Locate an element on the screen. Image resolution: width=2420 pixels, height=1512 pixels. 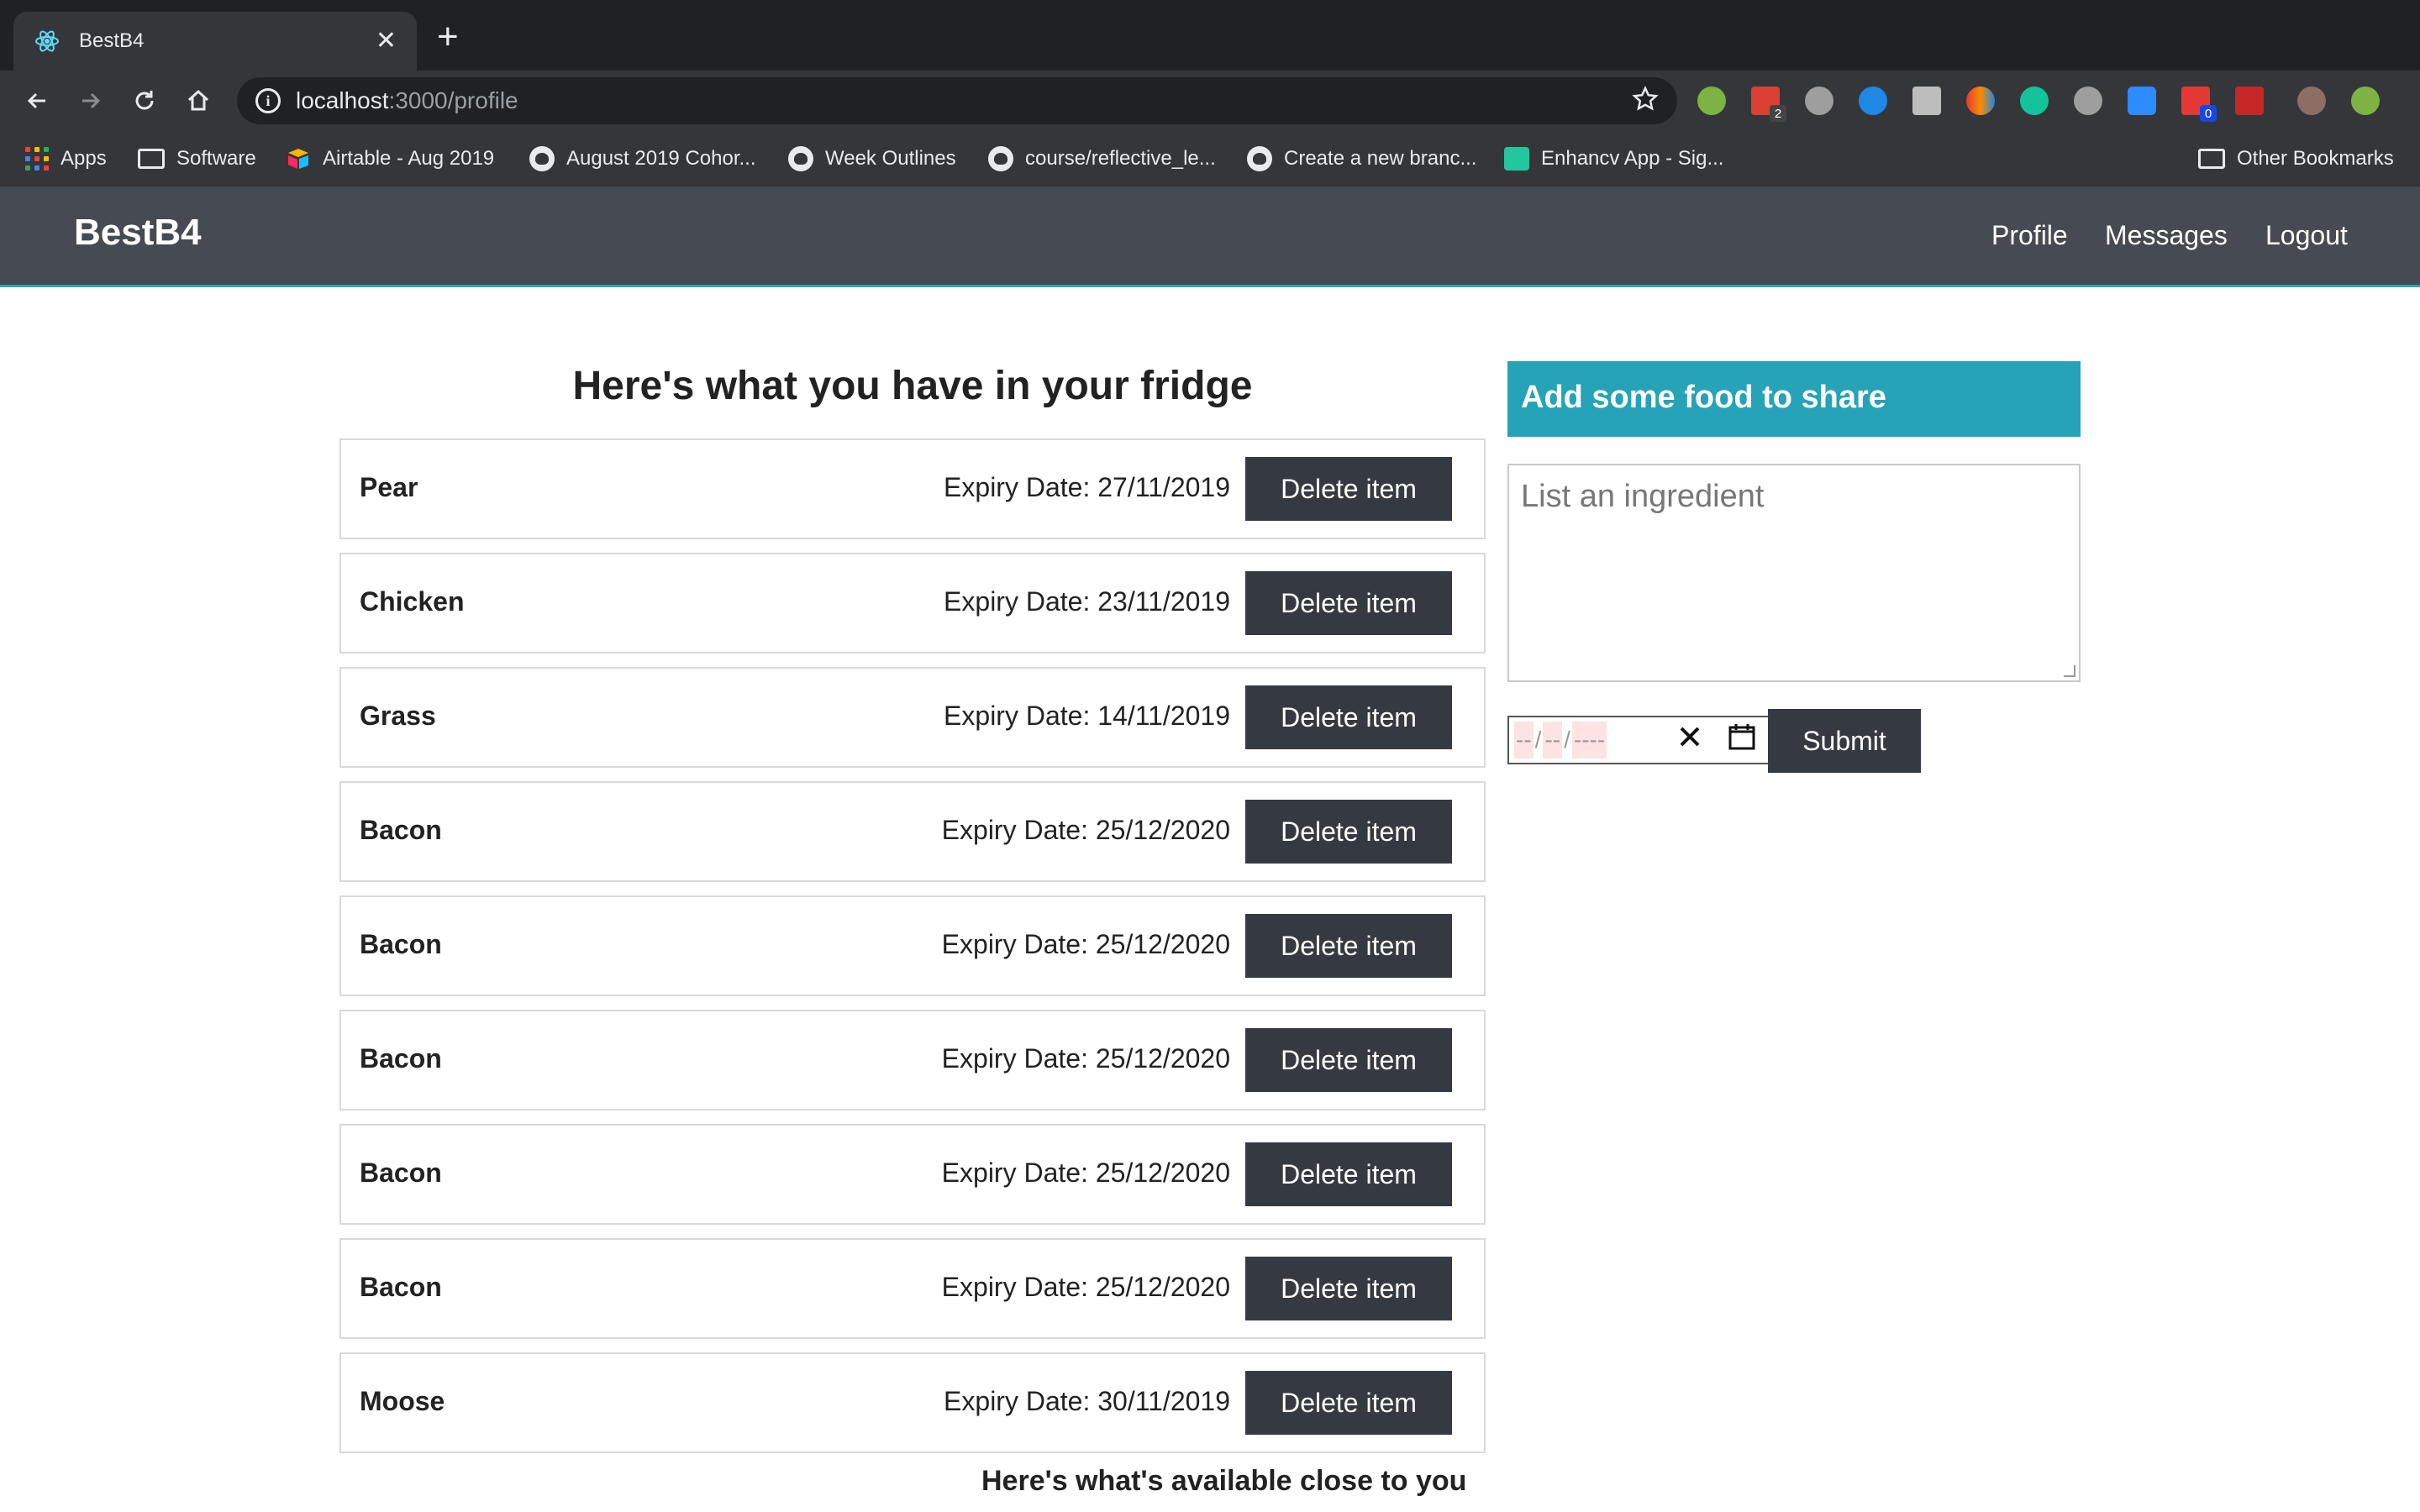
url-host: localhost is located at coordinates (342, 100).